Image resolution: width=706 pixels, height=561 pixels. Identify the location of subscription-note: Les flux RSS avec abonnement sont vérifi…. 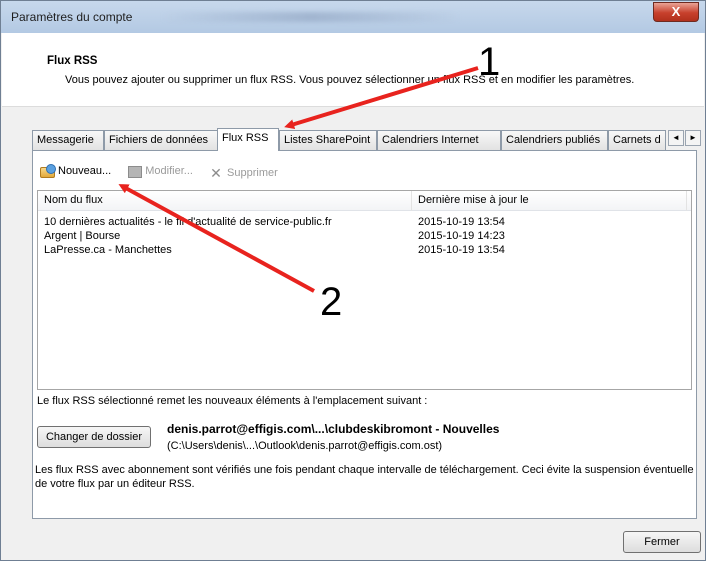
(364, 477).